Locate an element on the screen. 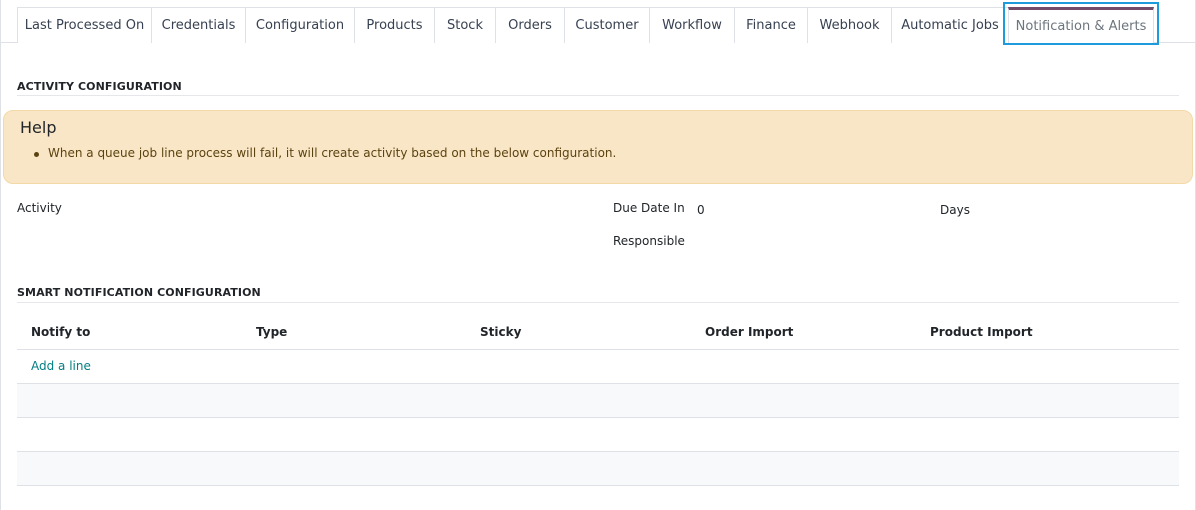 The width and height of the screenshot is (1196, 510). tab-automatic-jobs: Automatic Jobs is located at coordinates (949, 25).